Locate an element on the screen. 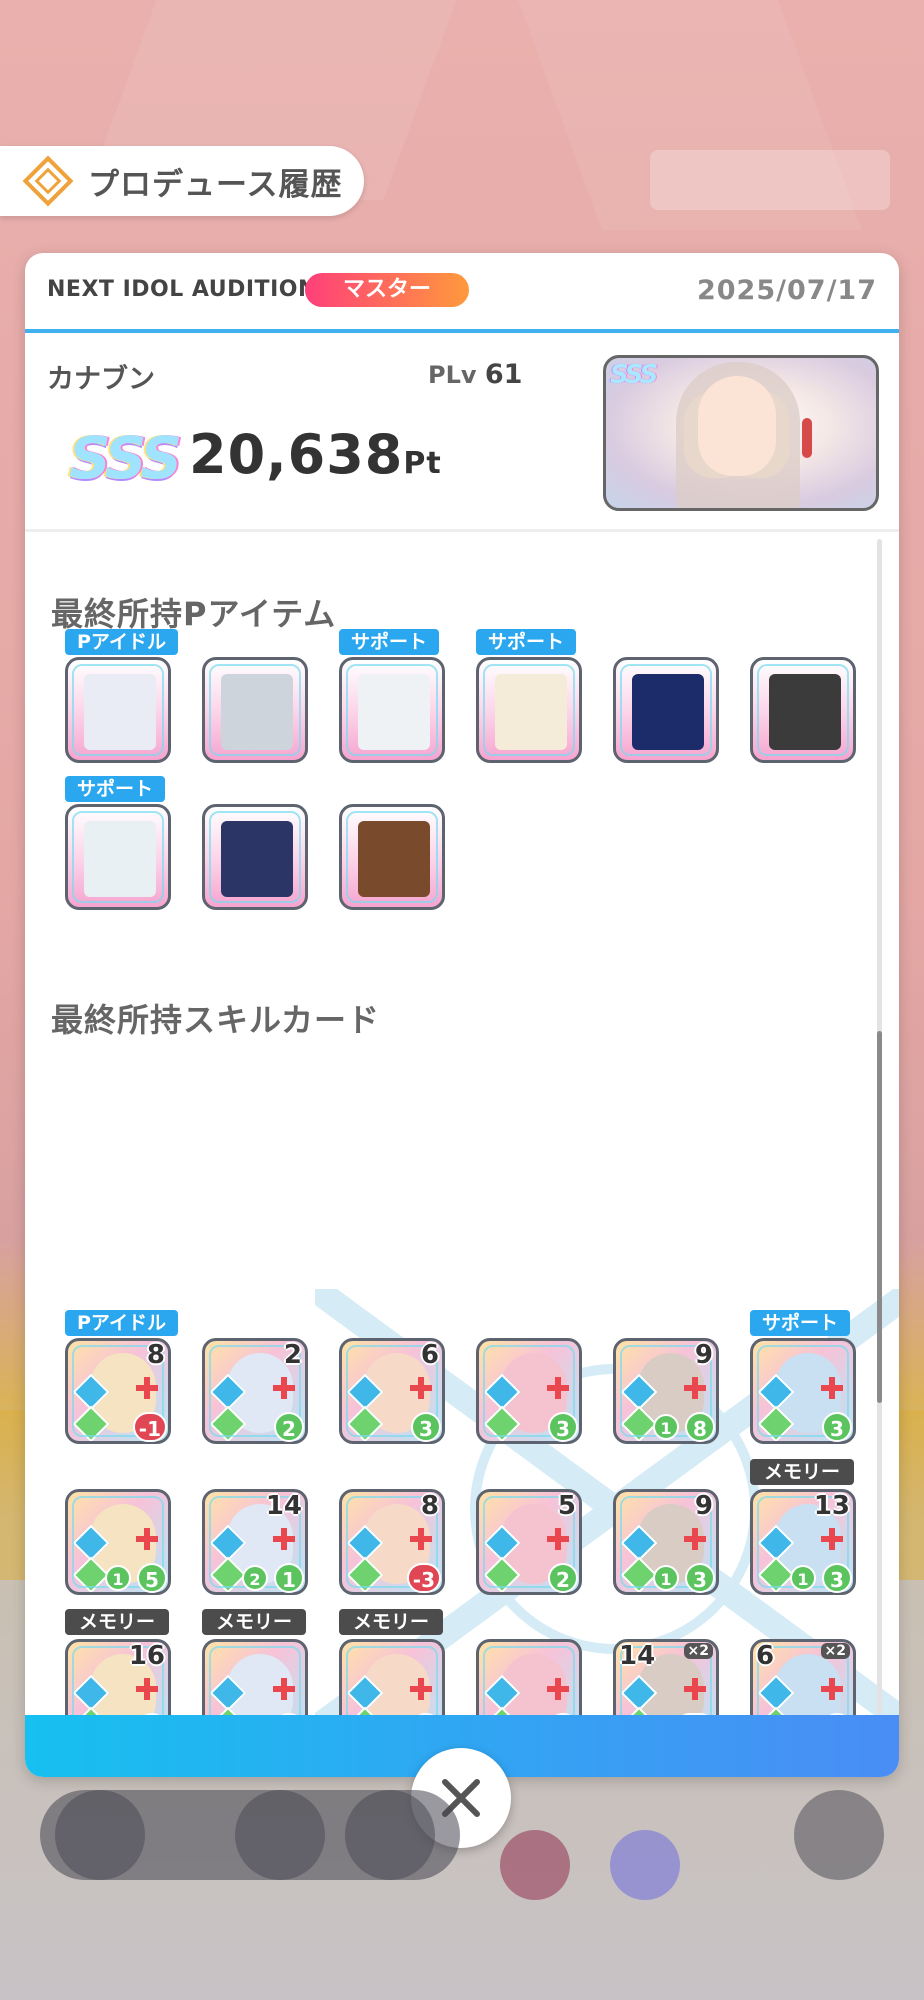 The image size is (924, 2000). skill-card-tile: 14 2 1 is located at coordinates (255, 1542).